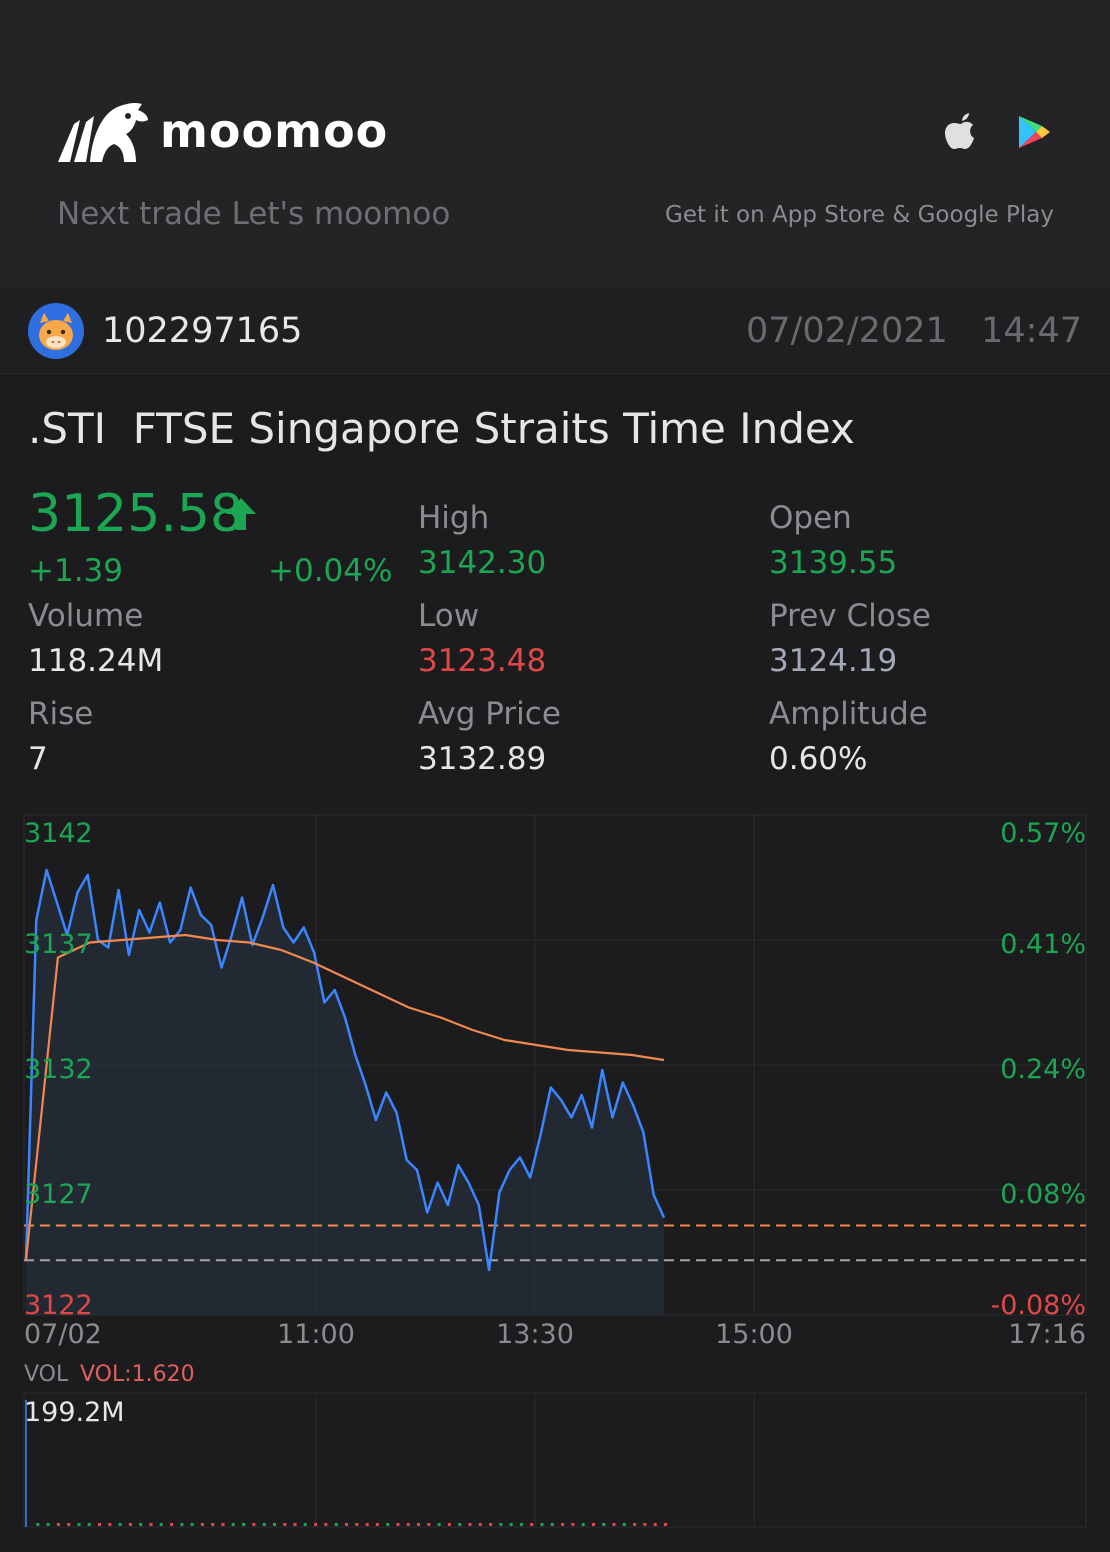 This screenshot has height=1552, width=1110. What do you see at coordinates (441, 428) in the screenshot?
I see `index-title: .STI FTSE Singapore Straits Time Index` at bounding box center [441, 428].